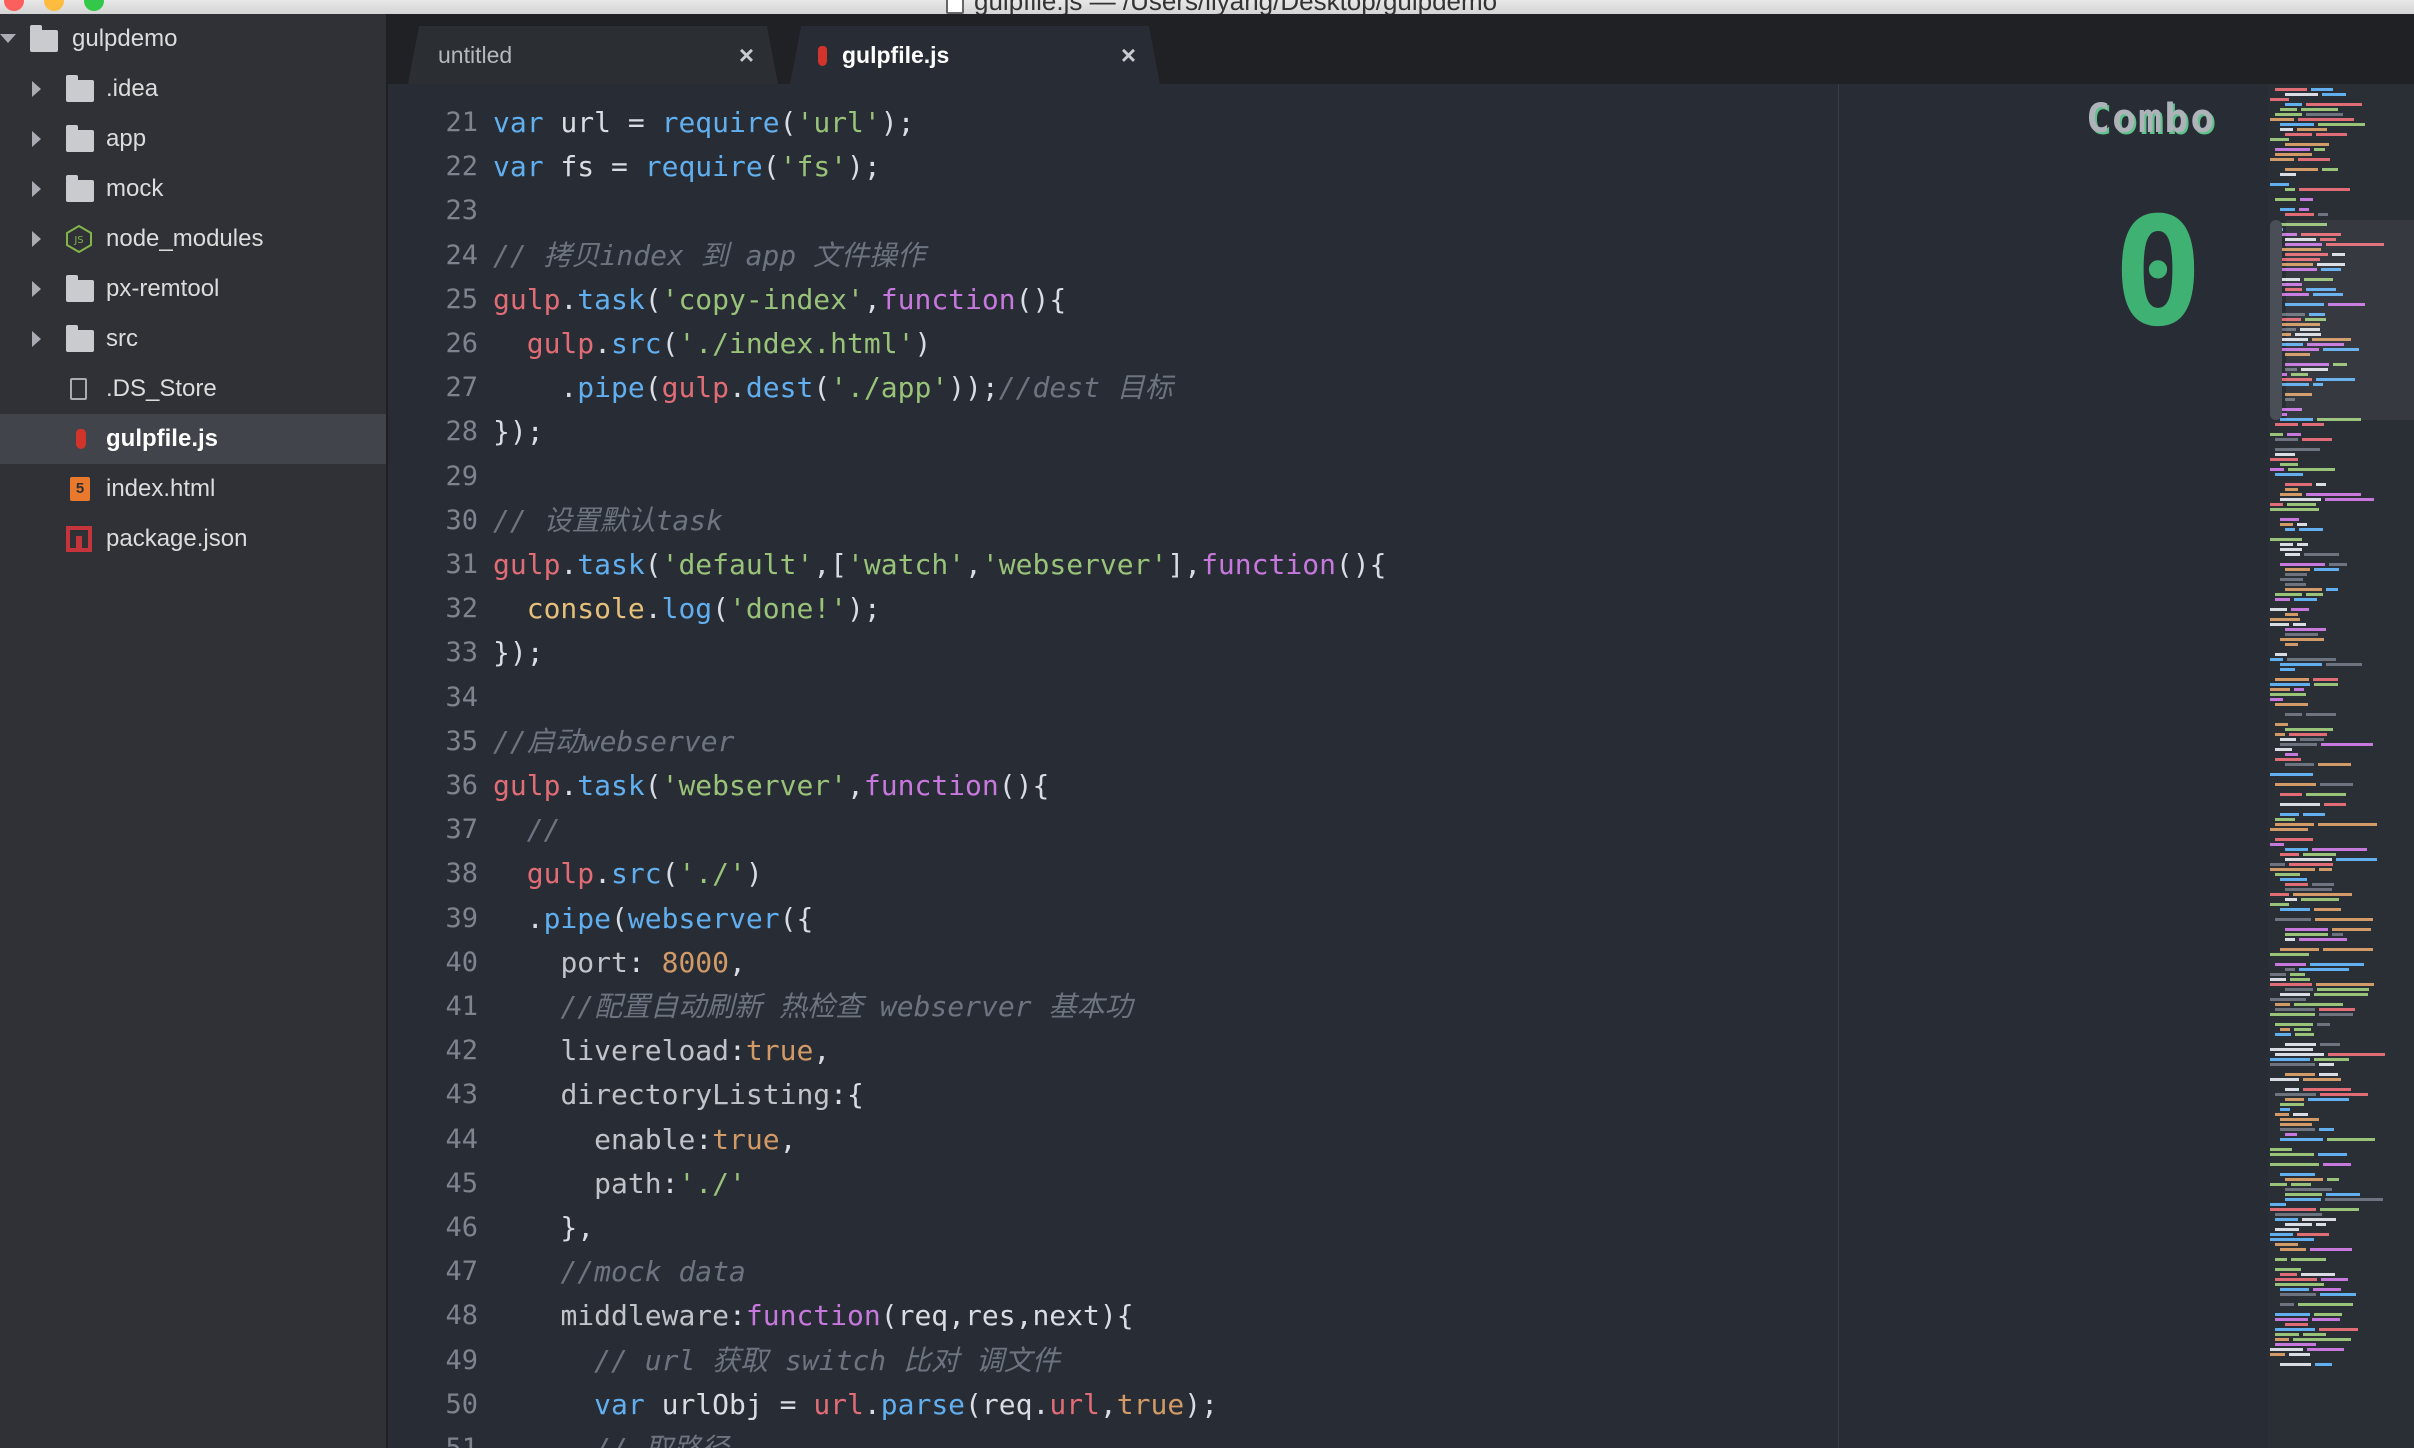 This screenshot has height=1448, width=2414. What do you see at coordinates (79, 539) in the screenshot?
I see `npm-icon` at bounding box center [79, 539].